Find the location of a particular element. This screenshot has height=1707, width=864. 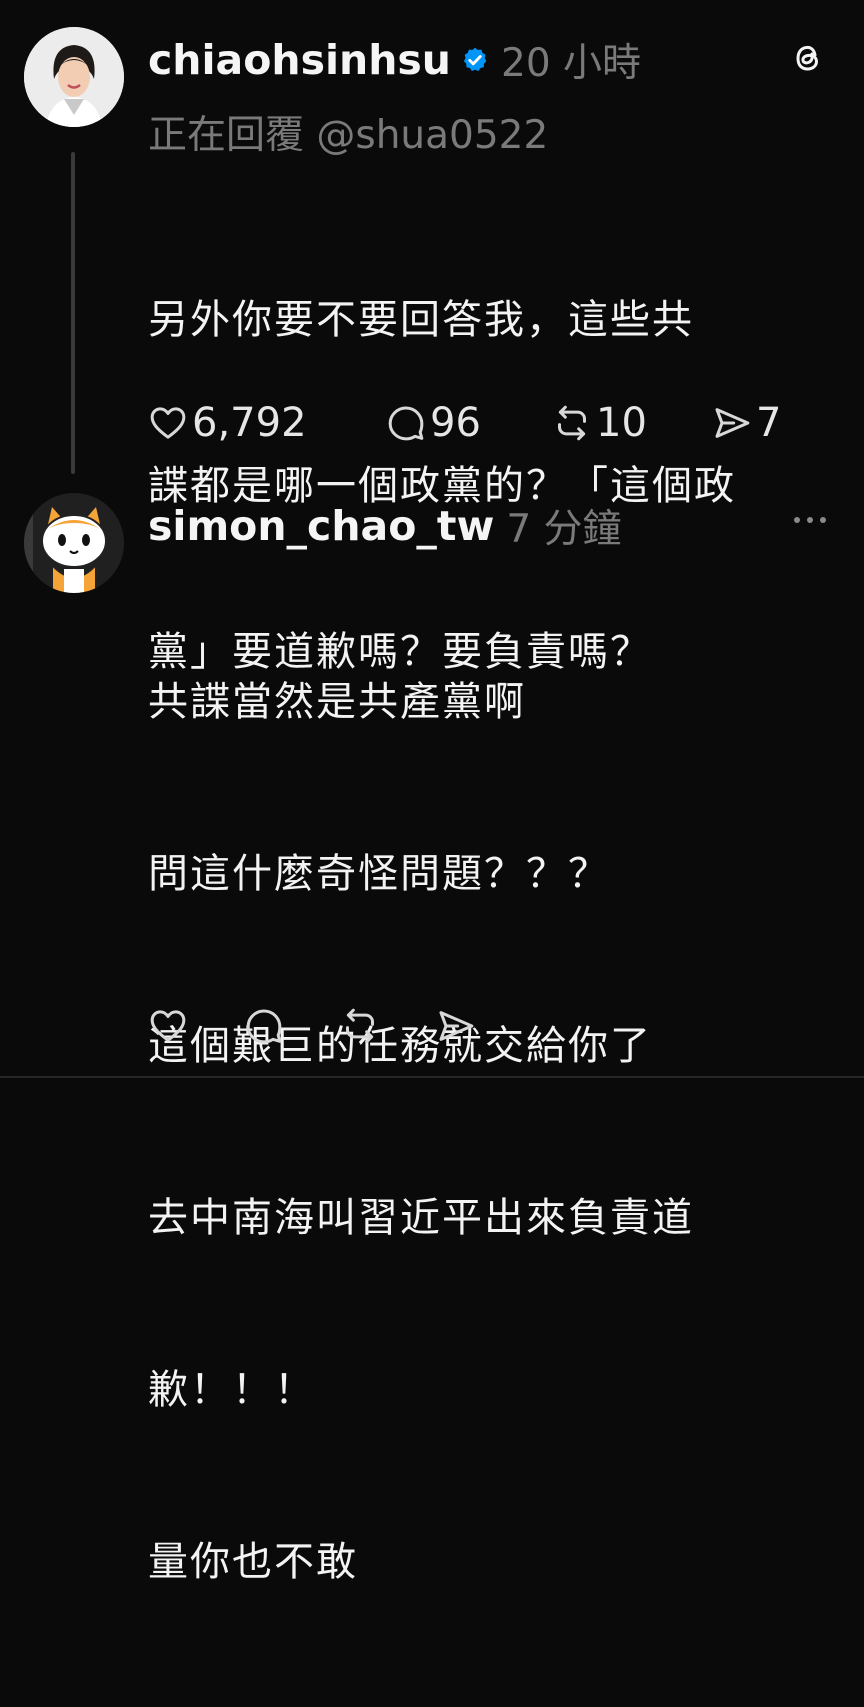

like-button: 6,792 is located at coordinates (267, 423).